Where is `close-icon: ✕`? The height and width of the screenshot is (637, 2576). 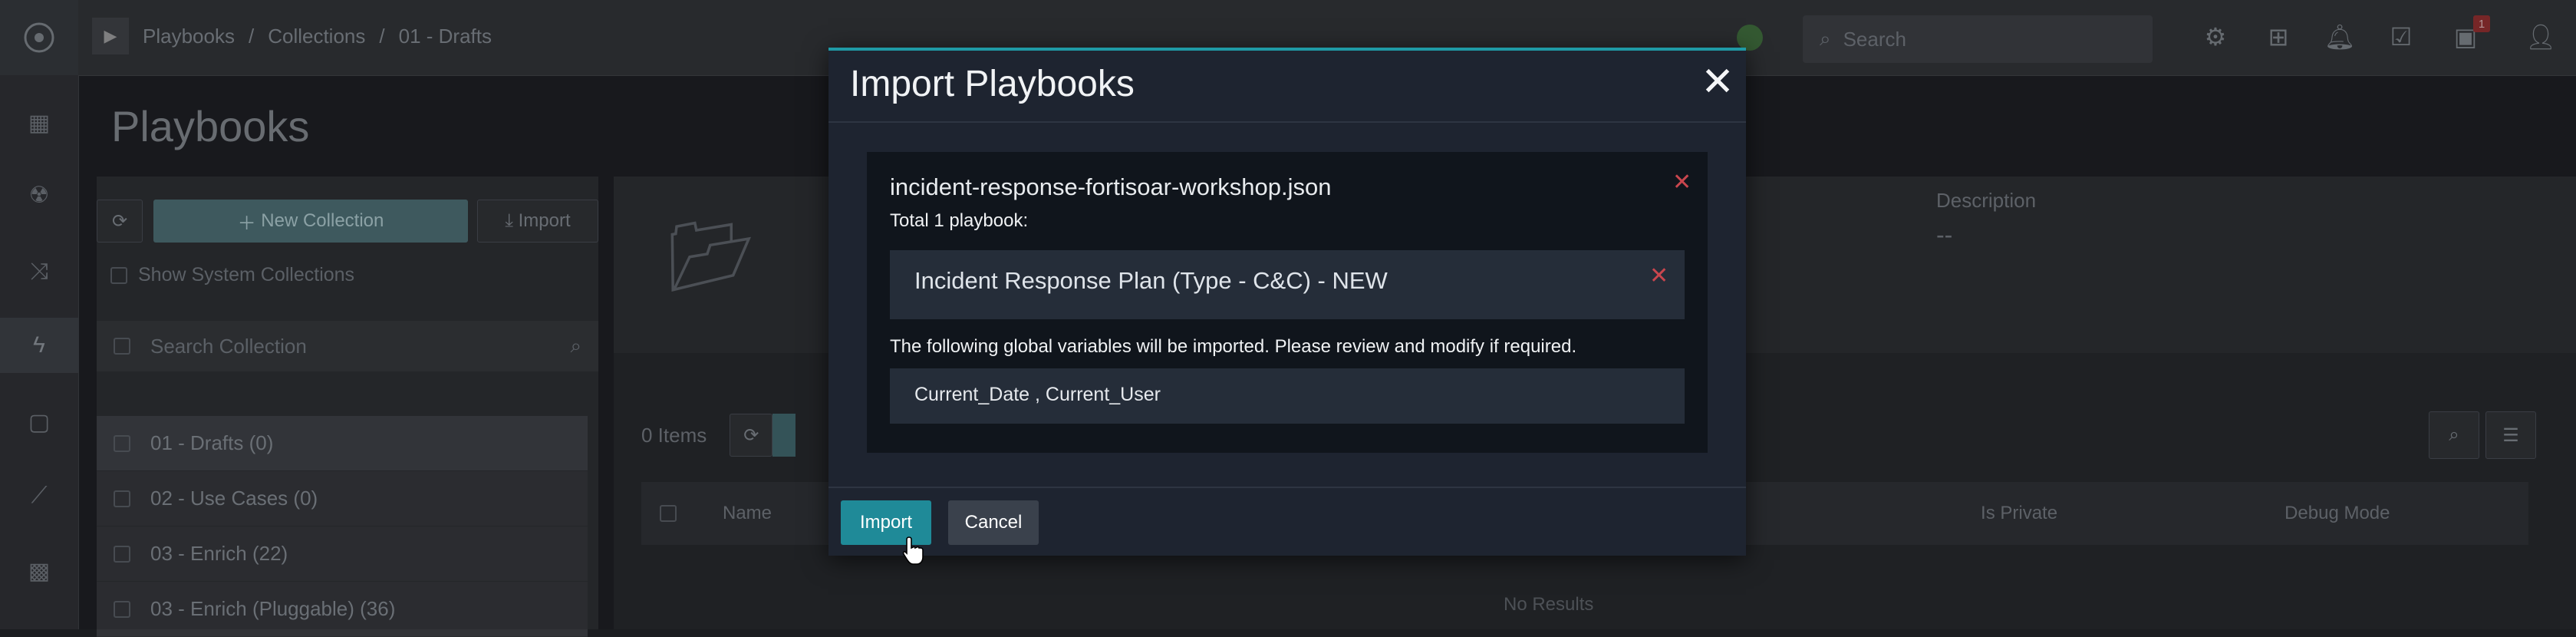
close-icon: ✕ is located at coordinates (1717, 82).